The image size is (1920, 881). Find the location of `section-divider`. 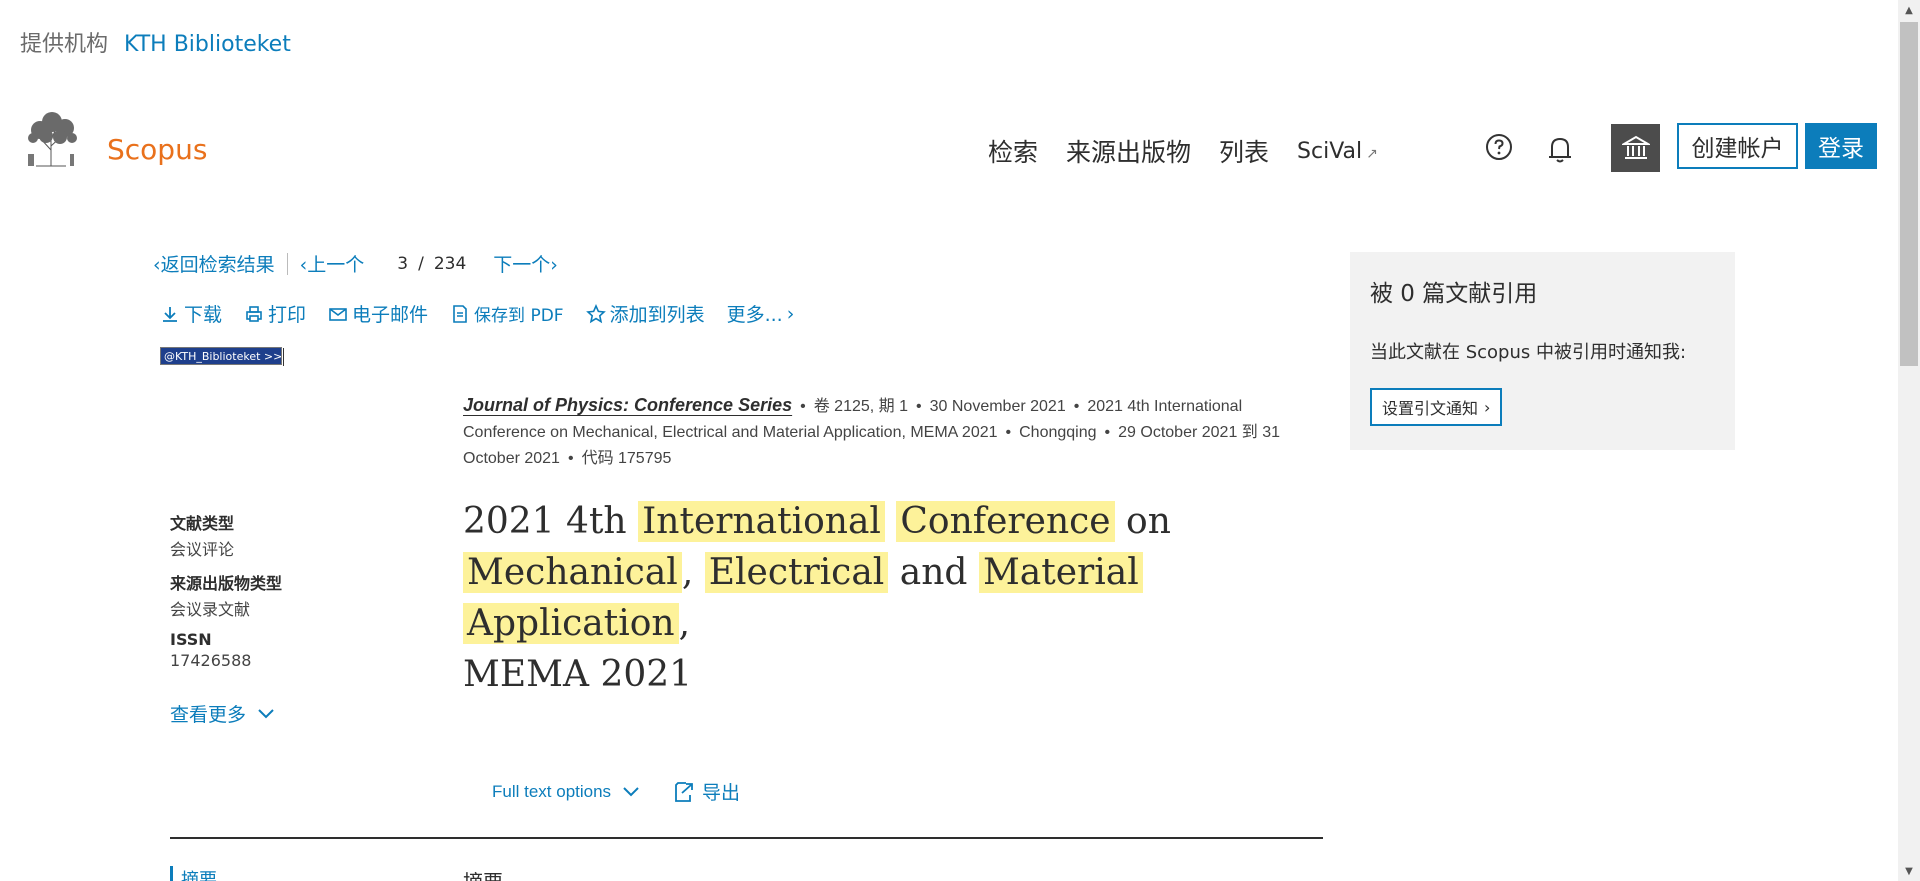

section-divider is located at coordinates (746, 838).